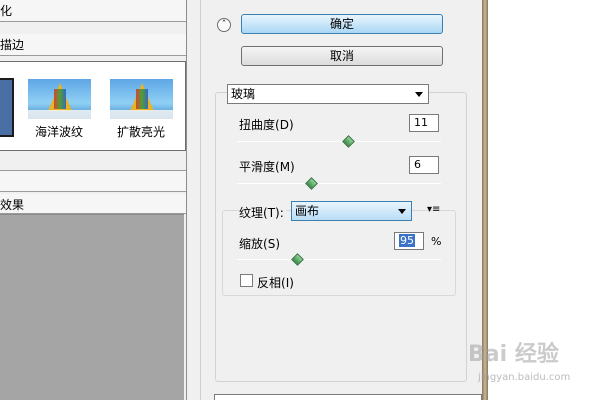  Describe the element at coordinates (93, 45) in the screenshot. I see `category-row-stroke: 描边` at that location.